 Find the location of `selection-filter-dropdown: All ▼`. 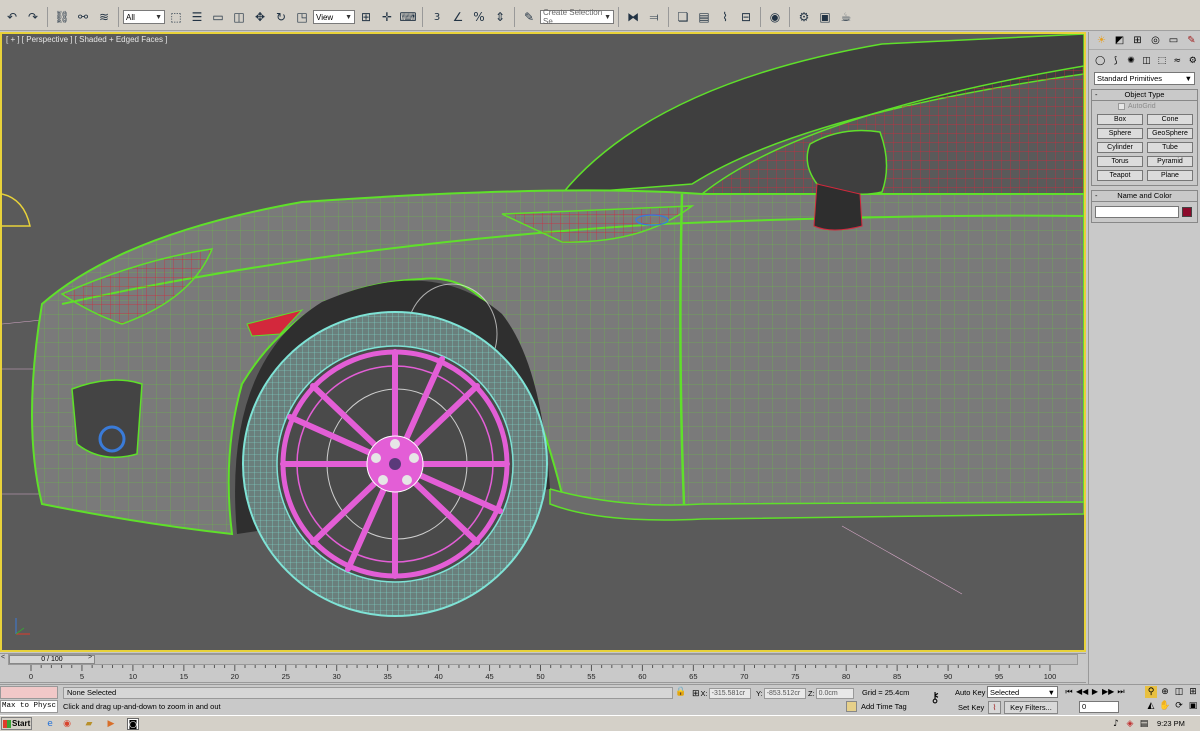

selection-filter-dropdown: All ▼ is located at coordinates (144, 17).